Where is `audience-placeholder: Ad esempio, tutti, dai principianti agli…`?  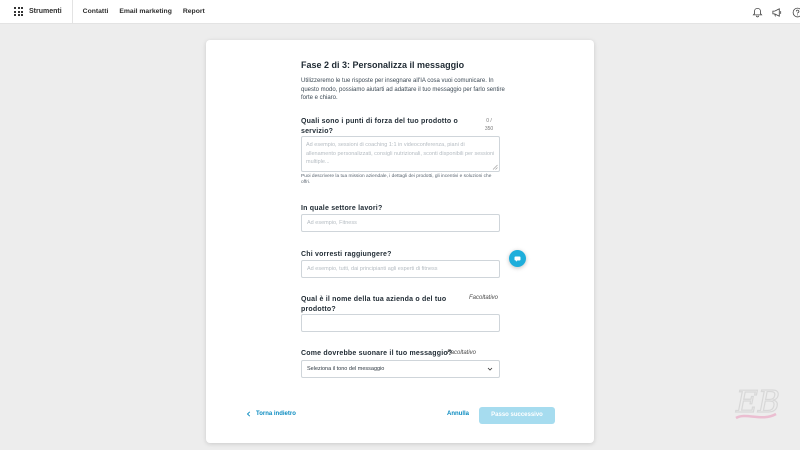 audience-placeholder: Ad esempio, tutti, dai principianti agli… is located at coordinates (372, 269).